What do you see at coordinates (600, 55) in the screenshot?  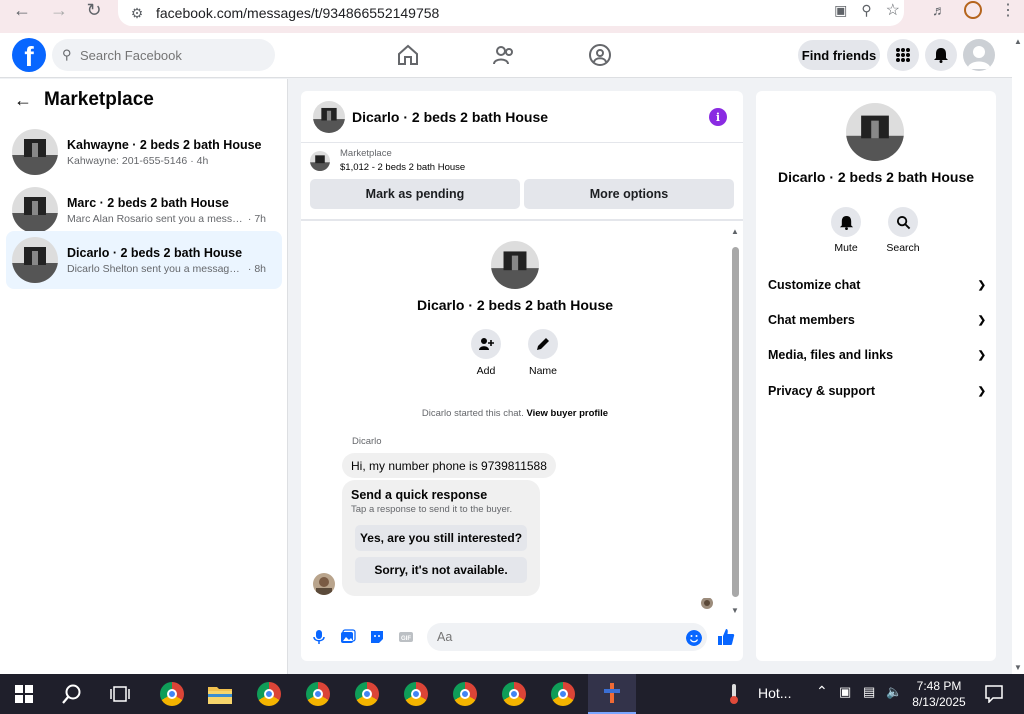 I see `groups-icon` at bounding box center [600, 55].